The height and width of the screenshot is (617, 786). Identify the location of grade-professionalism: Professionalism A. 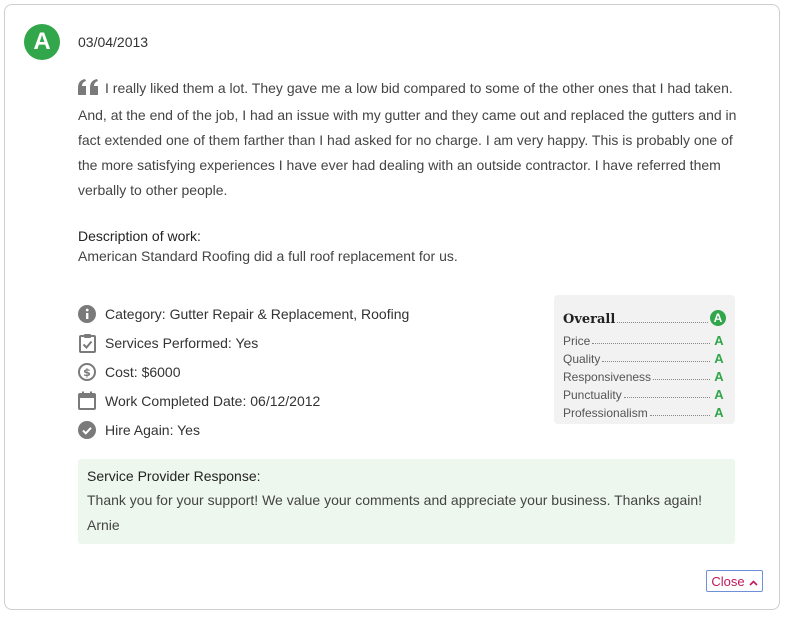
(644, 411).